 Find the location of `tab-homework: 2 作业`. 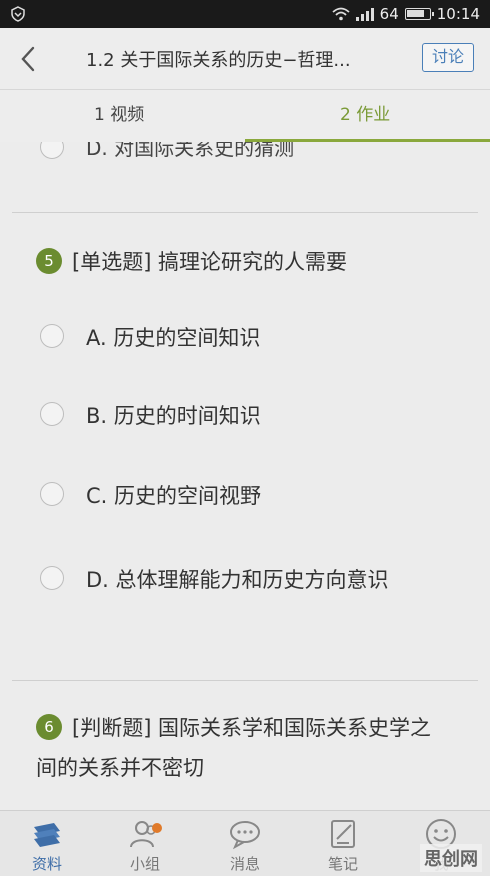

tab-homework: 2 作业 is located at coordinates (365, 112).